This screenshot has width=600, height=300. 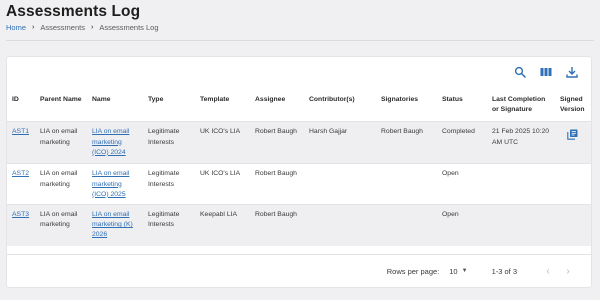 What do you see at coordinates (402, 132) in the screenshot?
I see `signatories-cell: Robert Baugh` at bounding box center [402, 132].